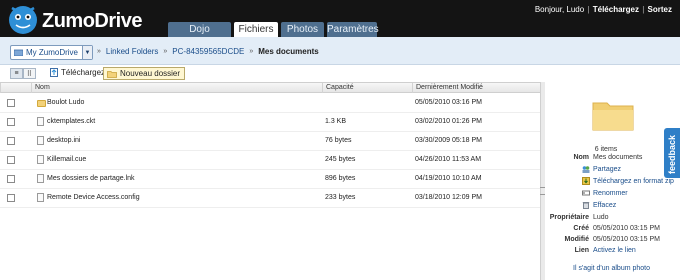 The width and height of the screenshot is (680, 280). What do you see at coordinates (448, 159) in the screenshot?
I see `file-modified: 04/26/2010 11:53 AM` at bounding box center [448, 159].